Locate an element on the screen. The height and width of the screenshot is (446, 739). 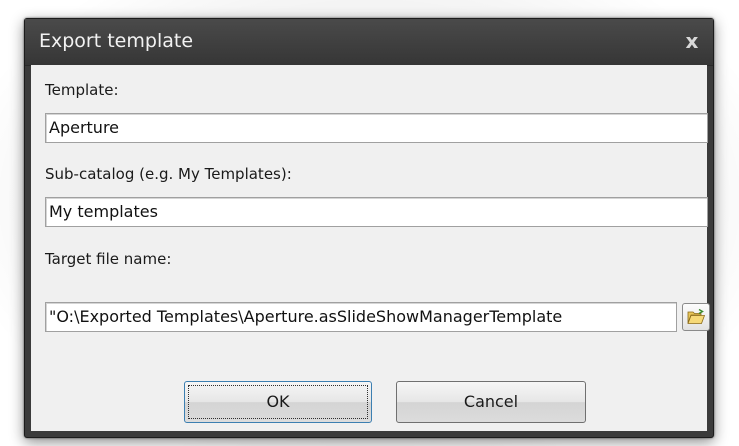
dialog-title: Export template is located at coordinates (116, 41).